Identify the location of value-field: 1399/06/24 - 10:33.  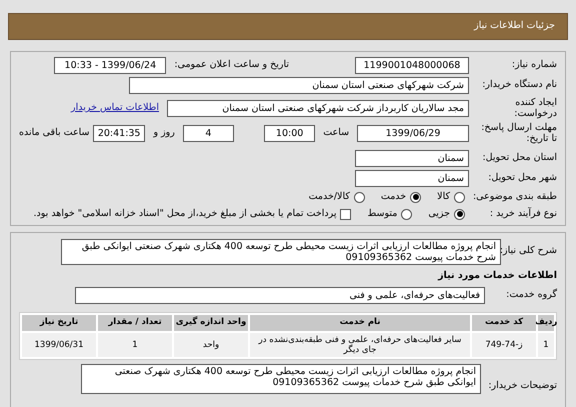
(110, 65).